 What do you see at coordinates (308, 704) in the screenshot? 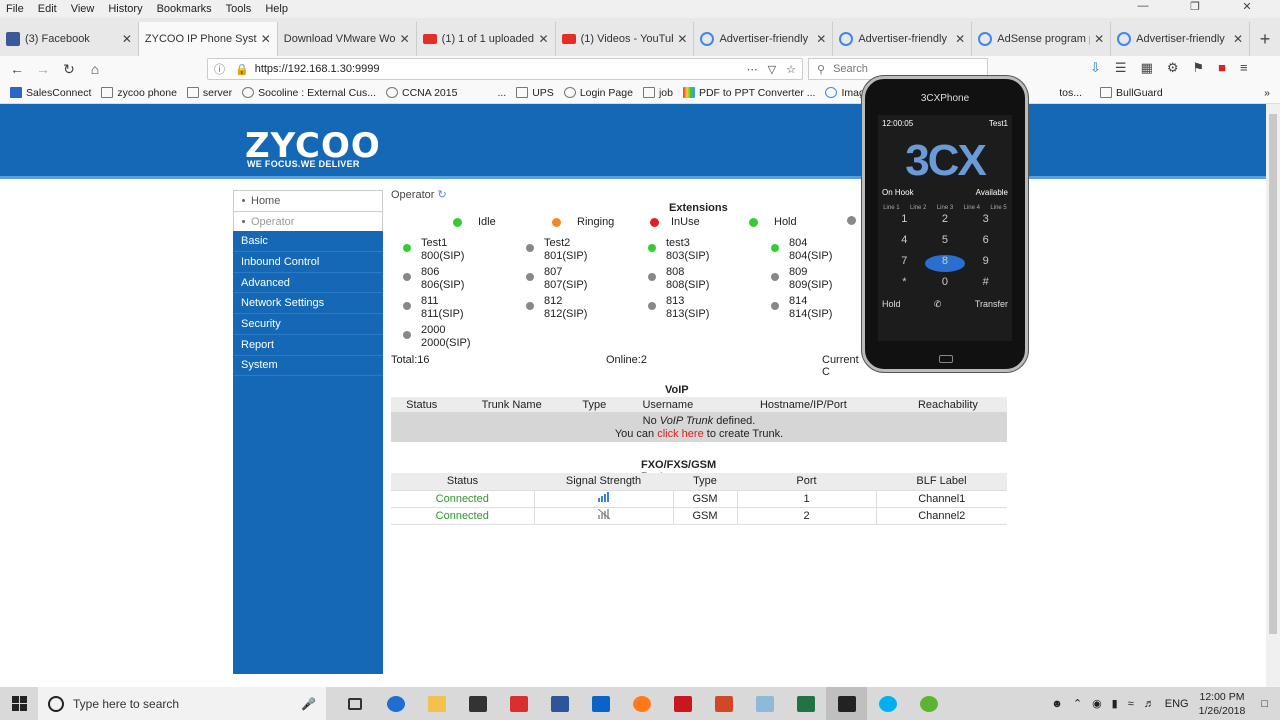
I see `microphone-icon: 🎤` at bounding box center [308, 704].